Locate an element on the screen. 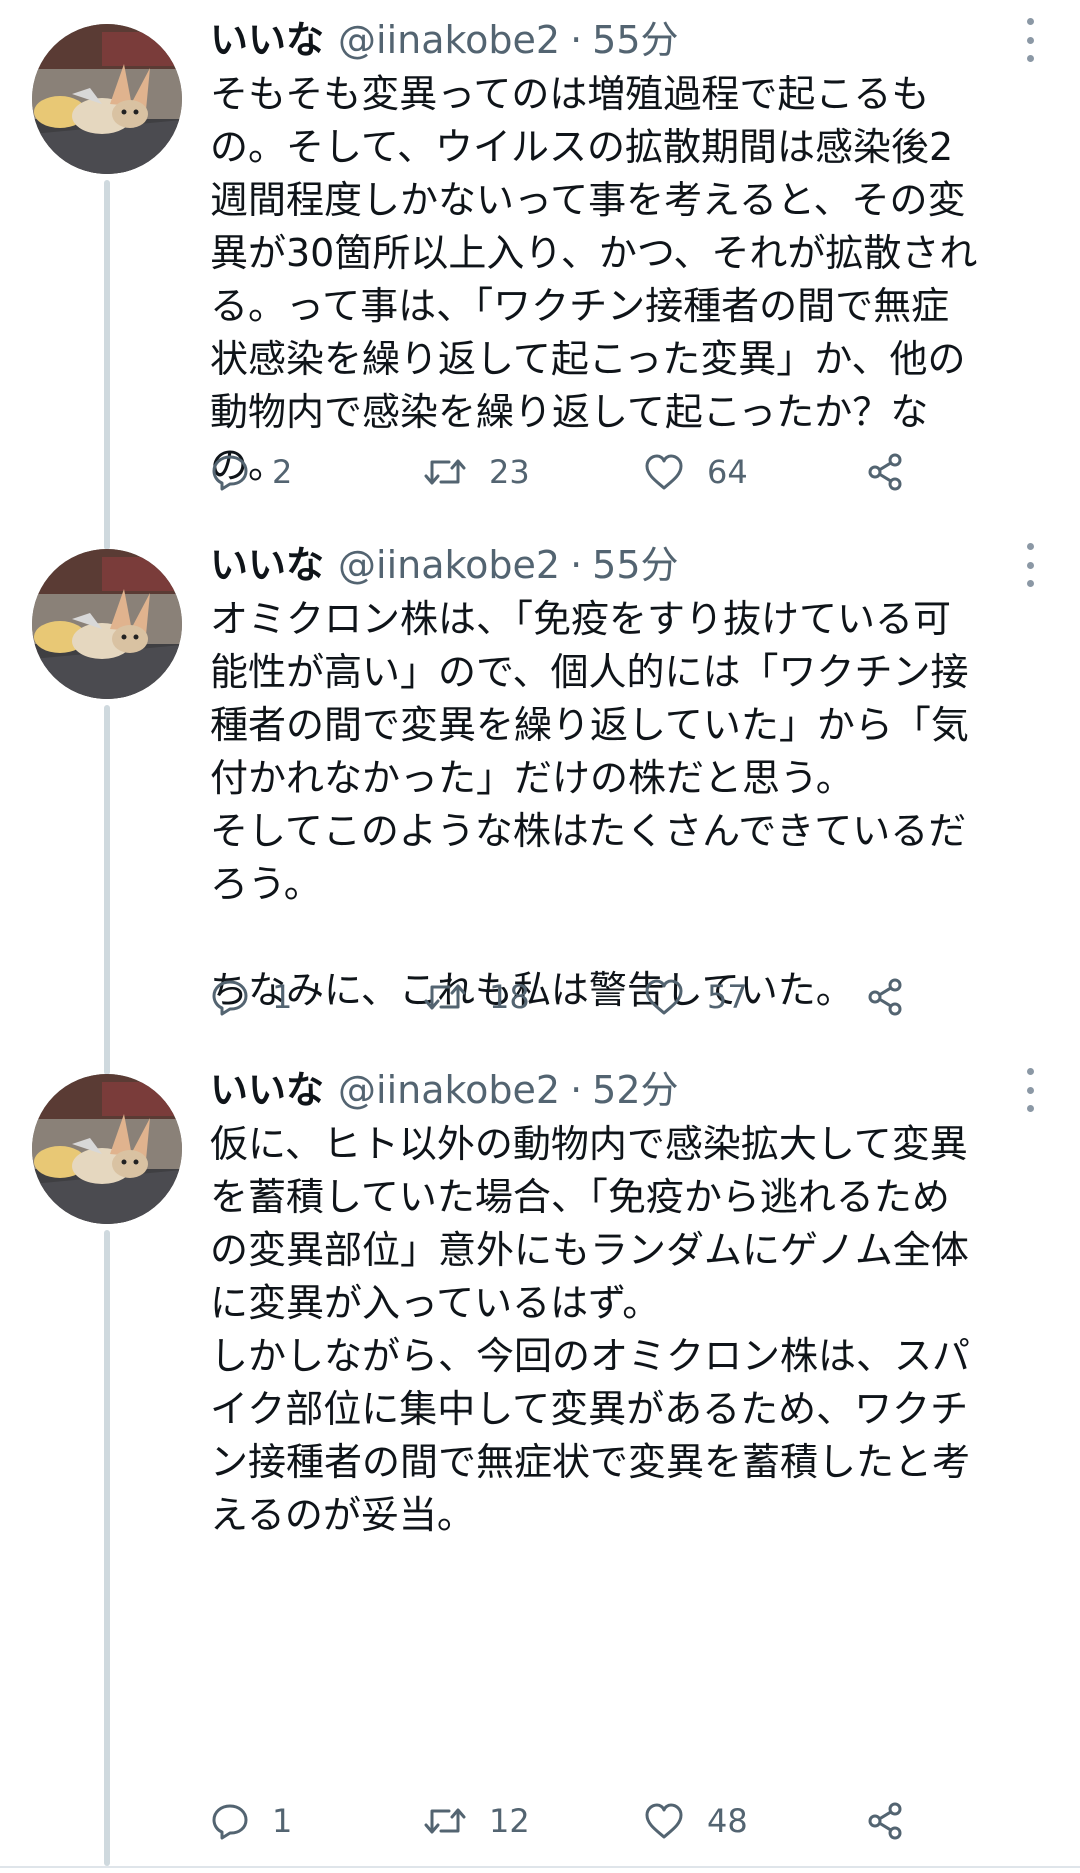 This screenshot has height=1873, width=1080. tweet-actions: 1 18 57 is located at coordinates (620, 997).